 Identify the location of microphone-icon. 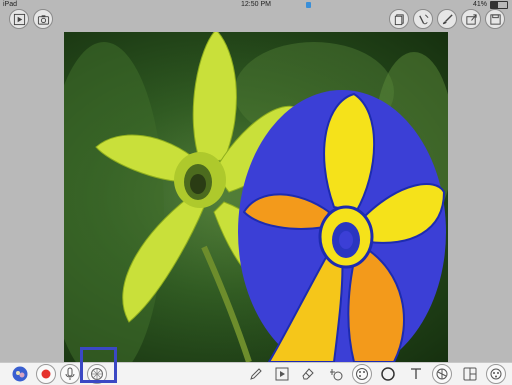
(70, 373).